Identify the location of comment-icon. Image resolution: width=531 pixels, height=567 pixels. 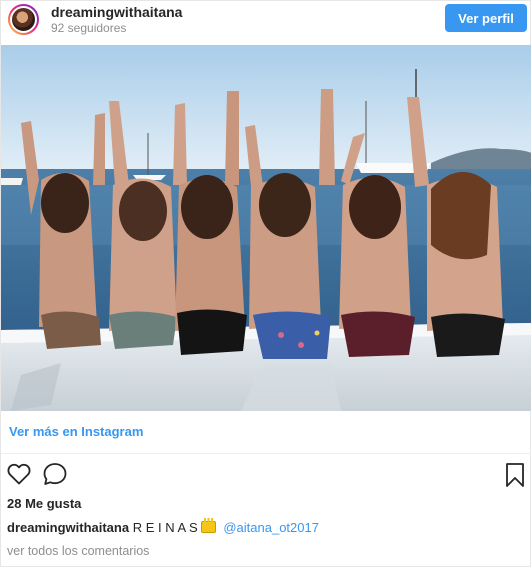
(55, 474).